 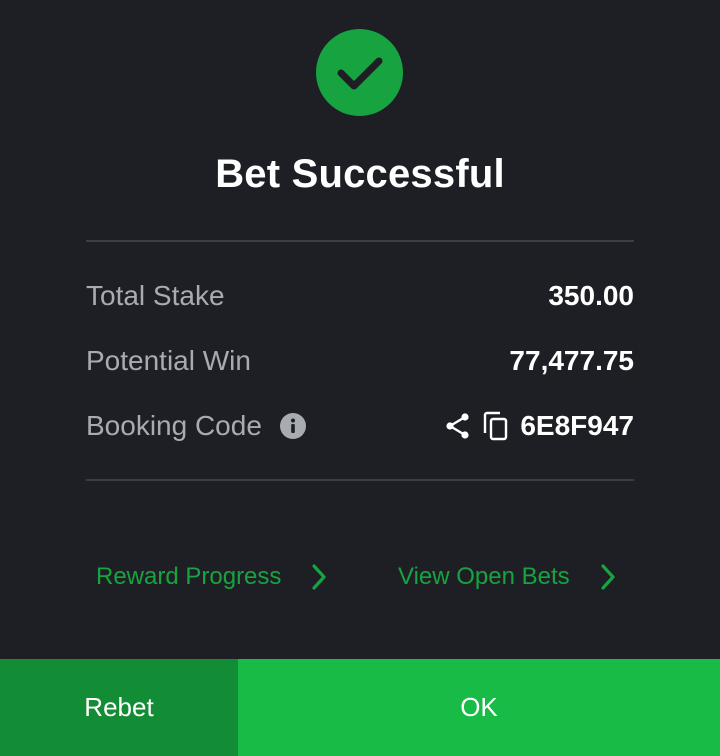 I want to click on ok-button: OK, so click(x=479, y=707).